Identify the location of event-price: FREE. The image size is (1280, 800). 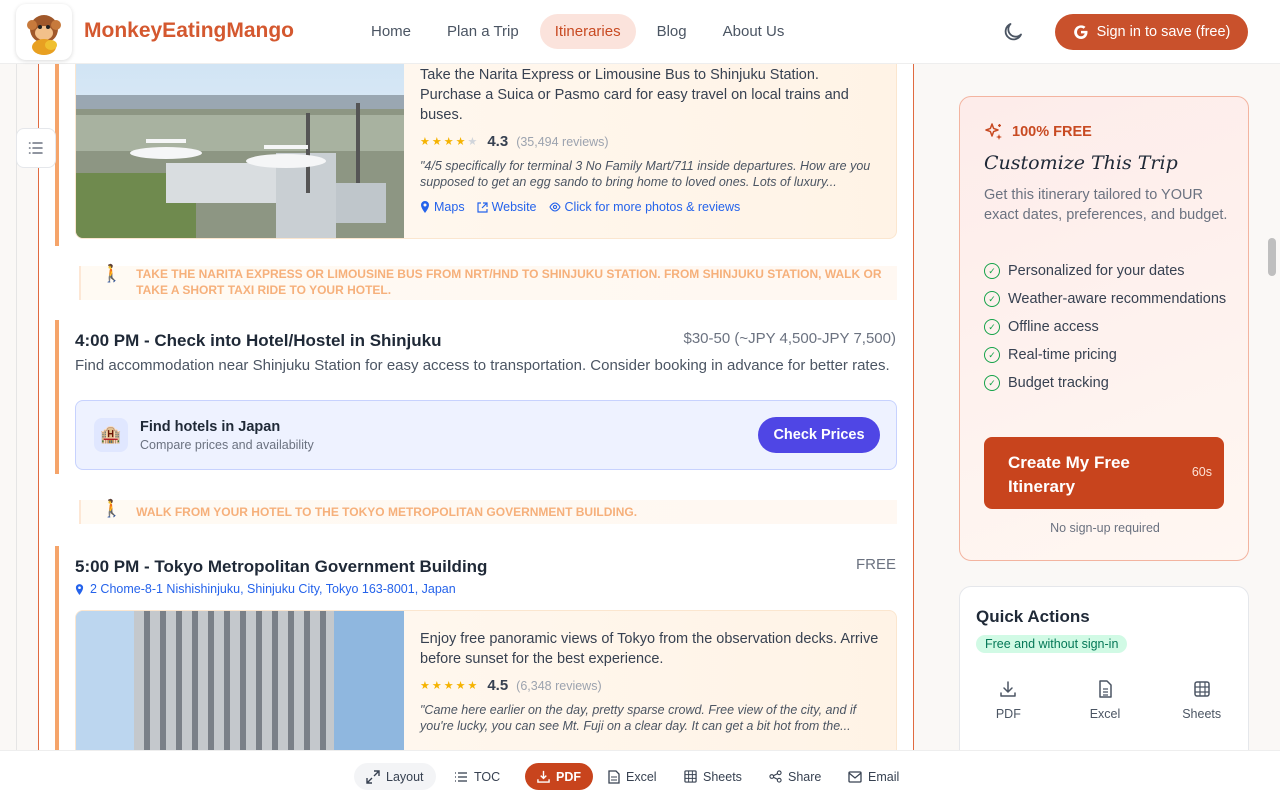
(875, 564).